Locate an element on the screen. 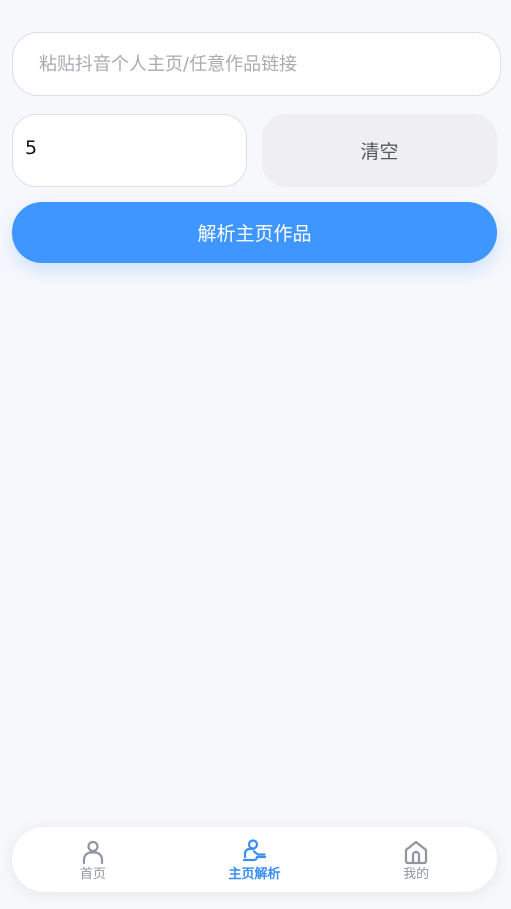 This screenshot has width=511, height=909. parse-homepage-button: 解析主页作品 is located at coordinates (254, 232).